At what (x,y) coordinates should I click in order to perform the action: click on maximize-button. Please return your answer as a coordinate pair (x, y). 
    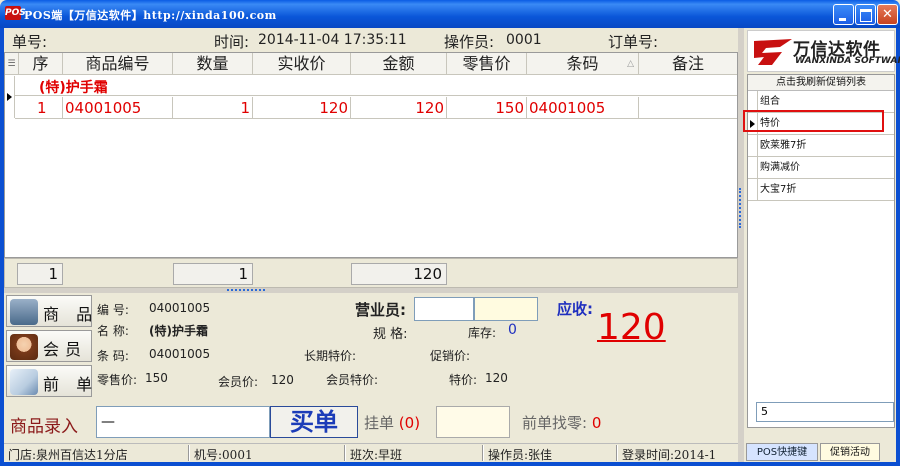
    Looking at the image, I should click on (865, 14).